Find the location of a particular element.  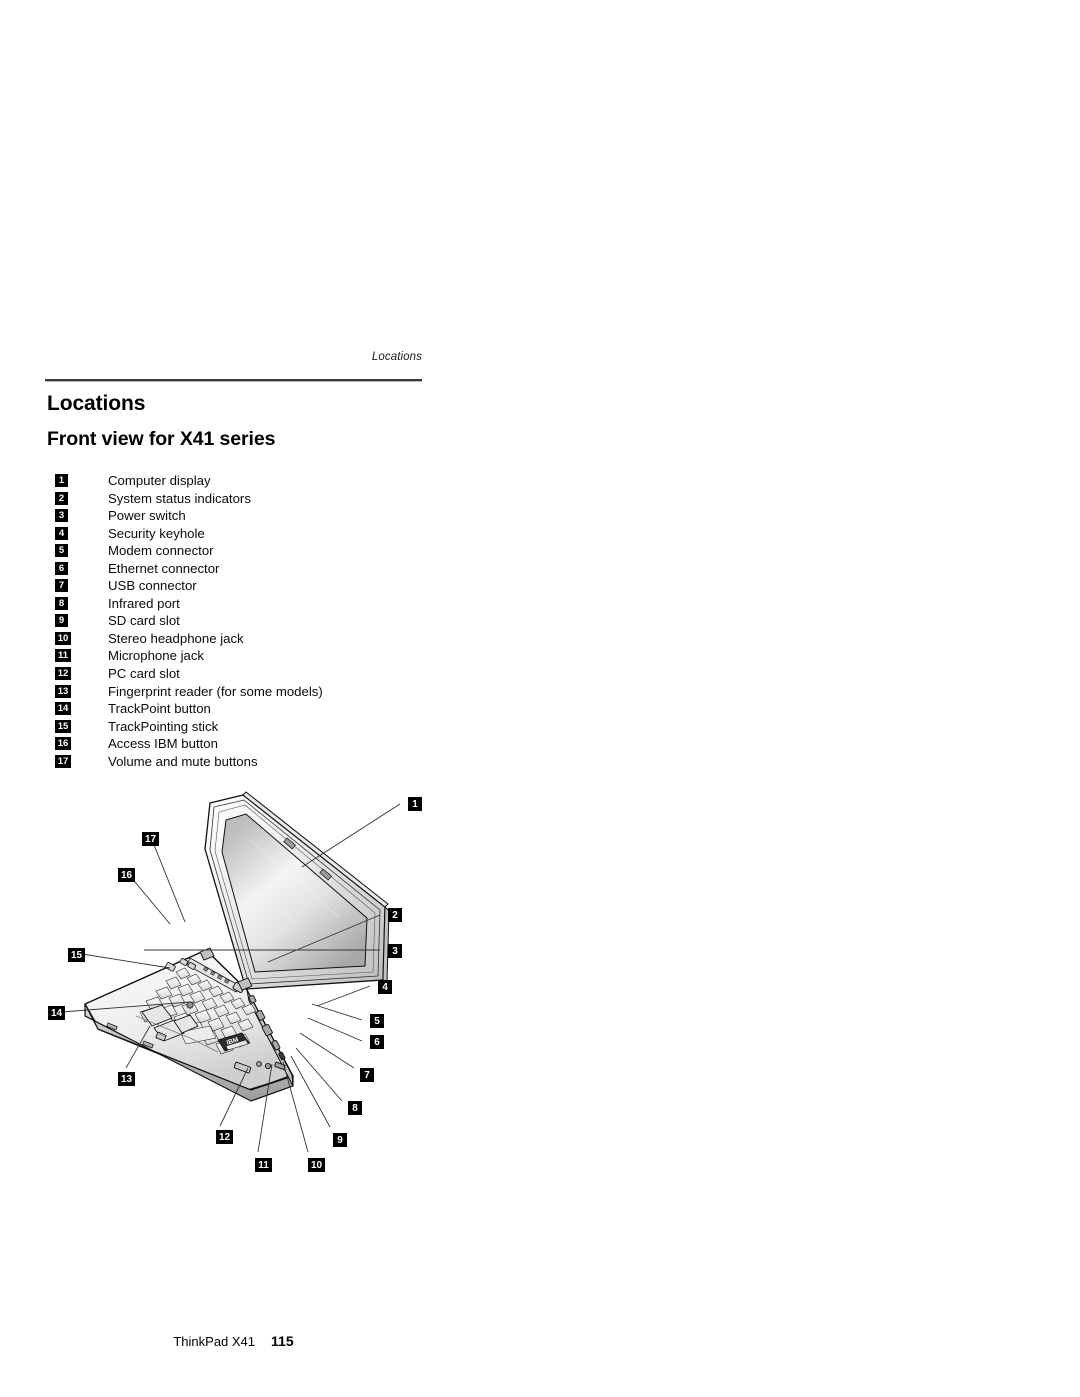

callout-badge-number: 16 is located at coordinates (127, 875).